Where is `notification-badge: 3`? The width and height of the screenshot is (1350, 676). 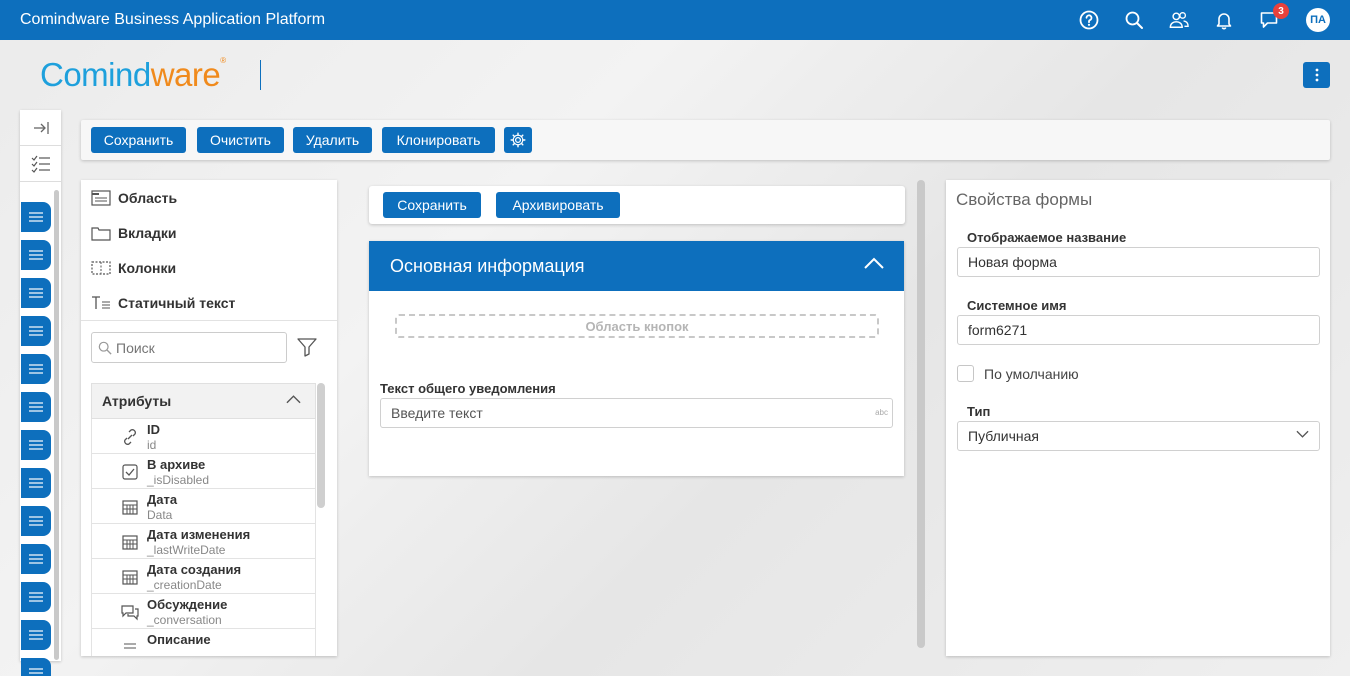 notification-badge: 3 is located at coordinates (1281, 11).